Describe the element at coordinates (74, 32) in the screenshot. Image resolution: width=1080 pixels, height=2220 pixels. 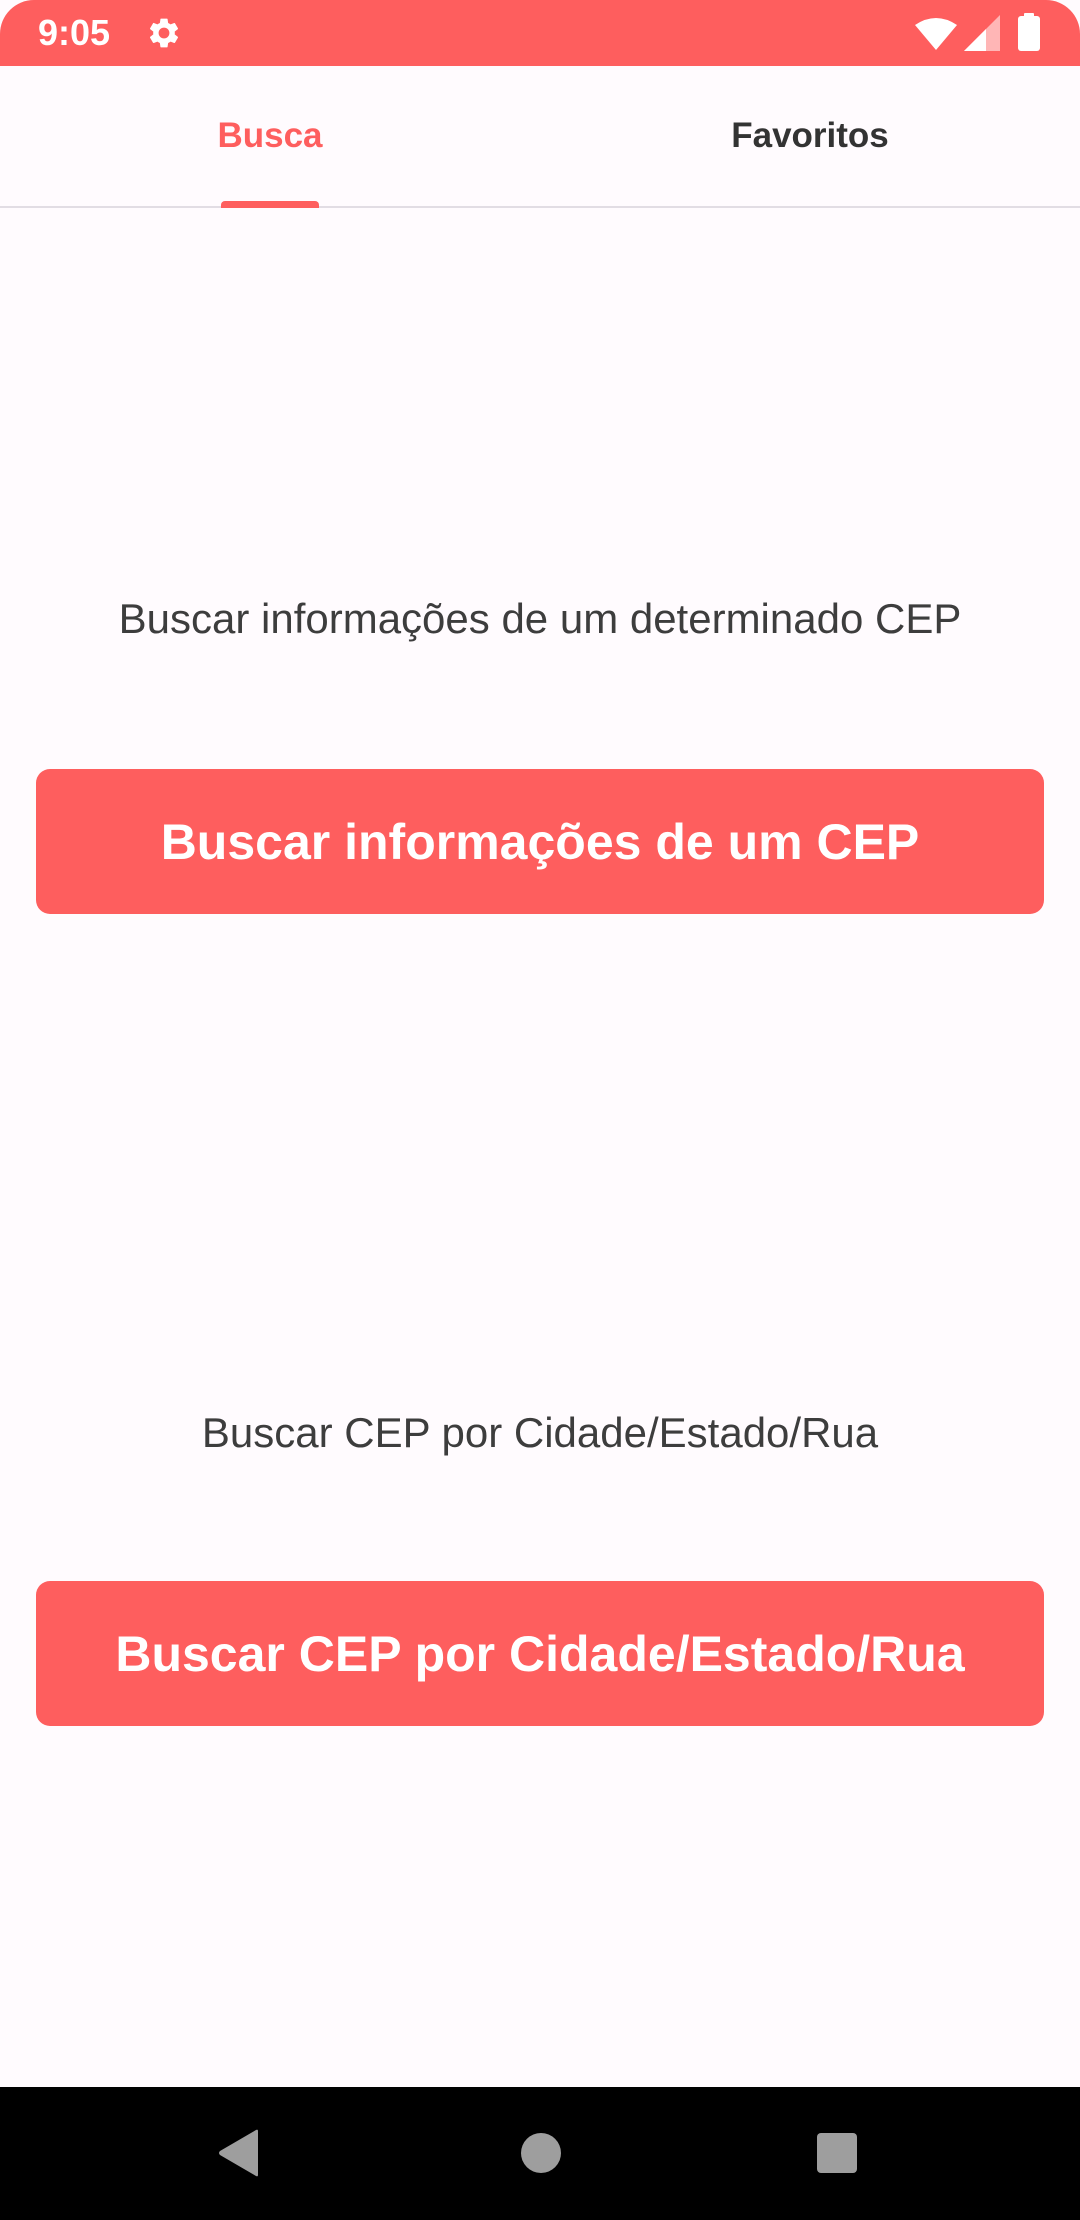
I see `status-time: 9:05` at that location.